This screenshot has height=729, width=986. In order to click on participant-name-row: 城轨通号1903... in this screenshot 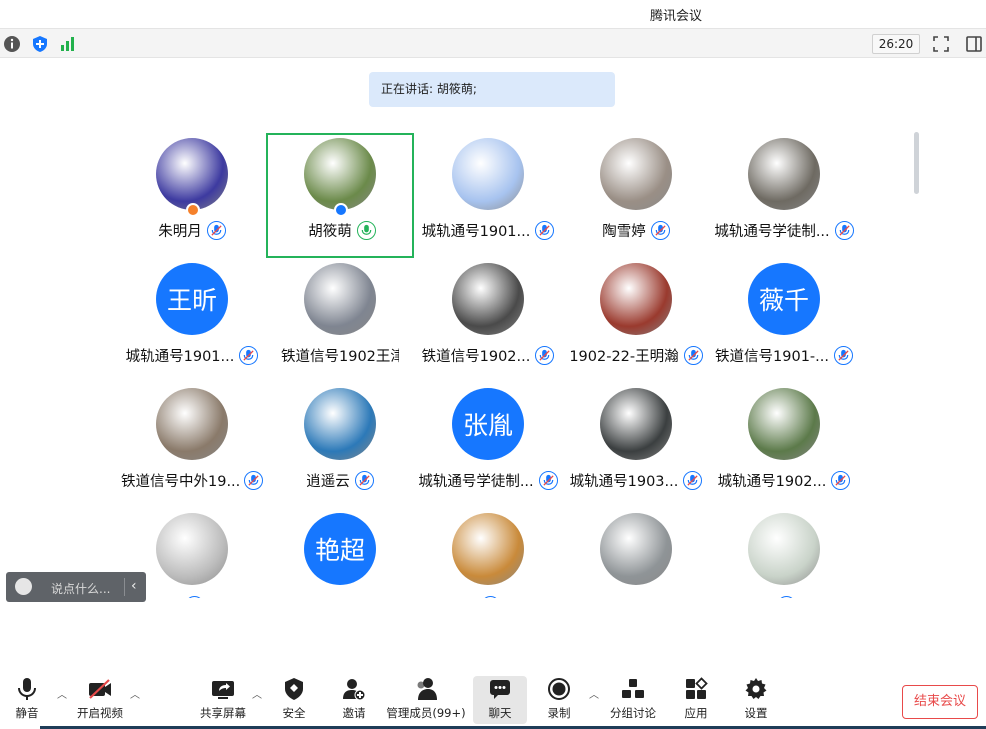, I will do `click(636, 480)`.